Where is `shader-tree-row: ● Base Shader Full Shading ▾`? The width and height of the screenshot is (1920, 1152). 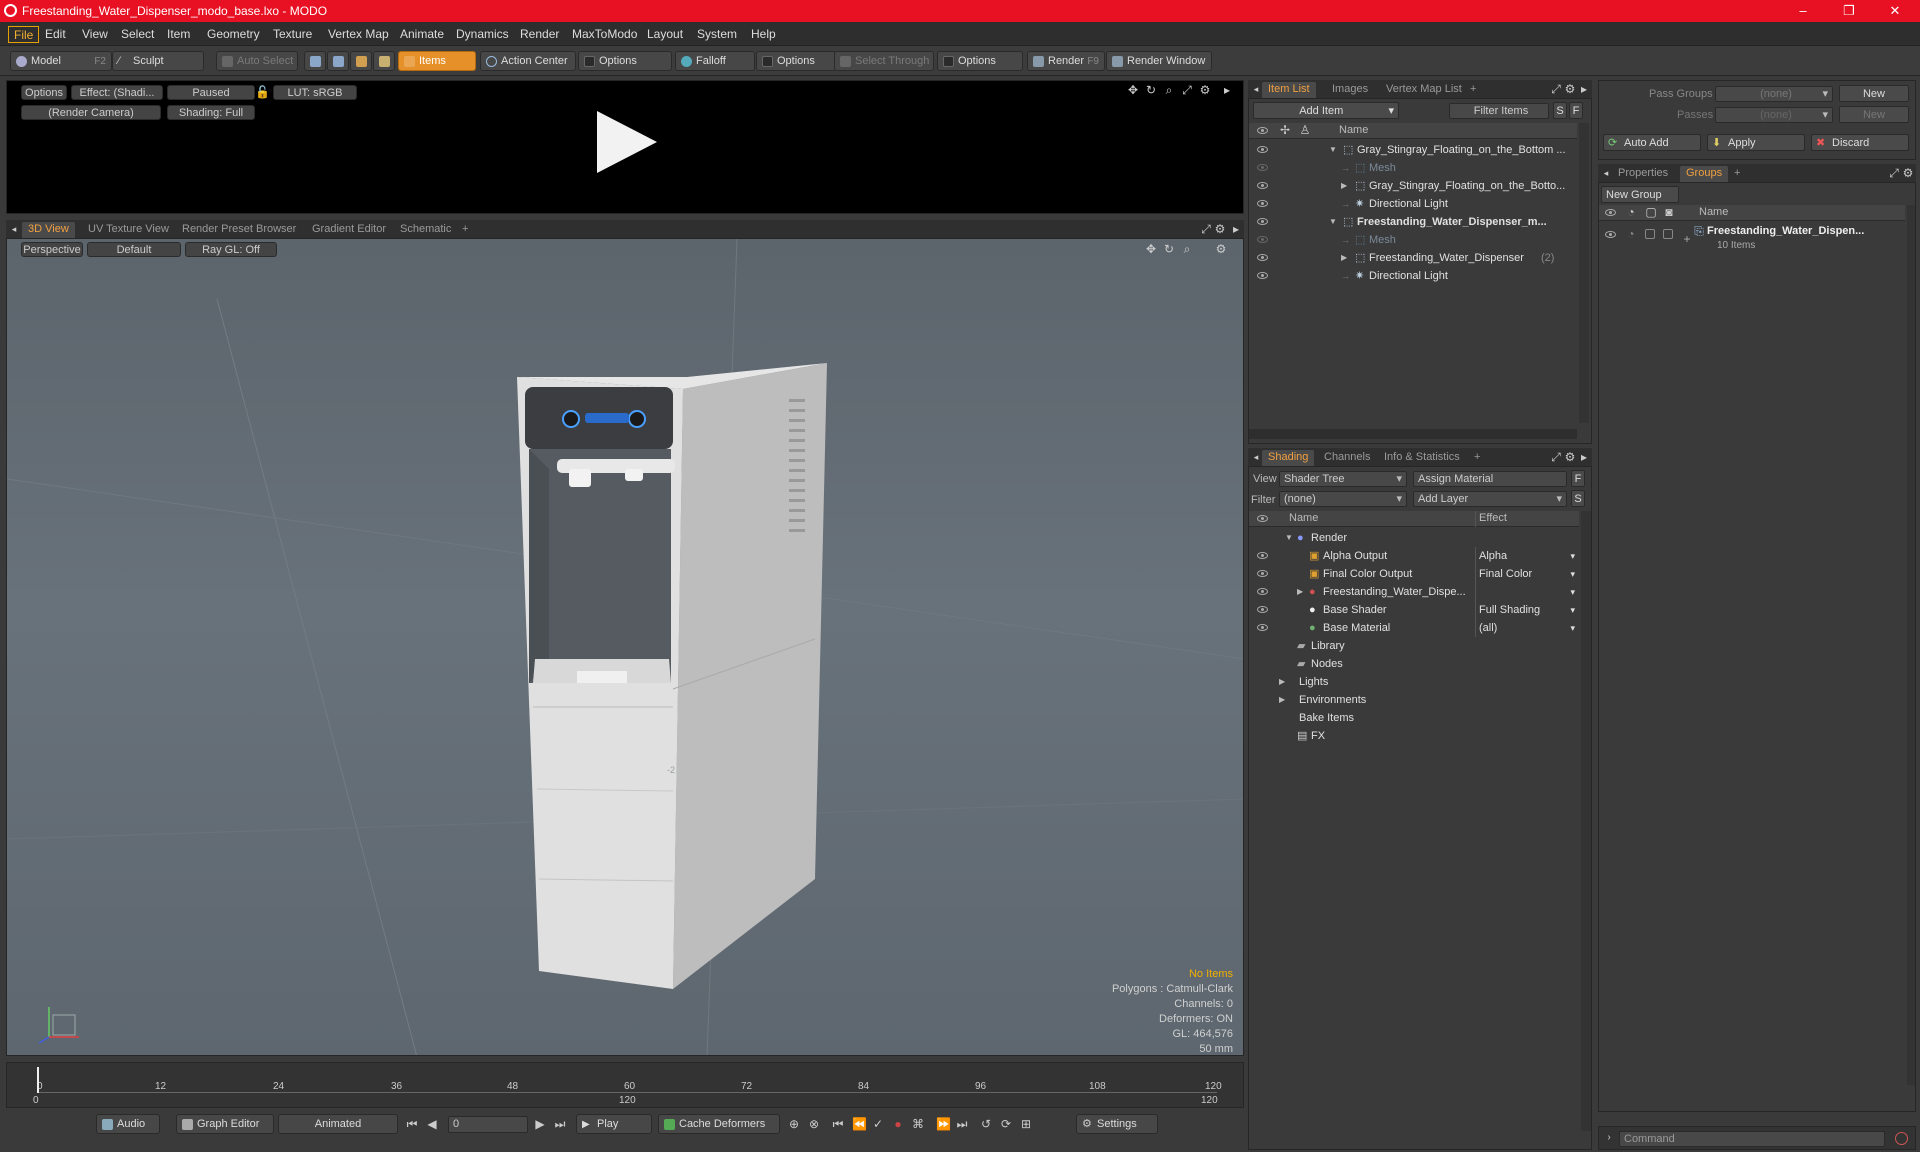 shader-tree-row: ● Base Shader Full Shading ▾ is located at coordinates (1414, 610).